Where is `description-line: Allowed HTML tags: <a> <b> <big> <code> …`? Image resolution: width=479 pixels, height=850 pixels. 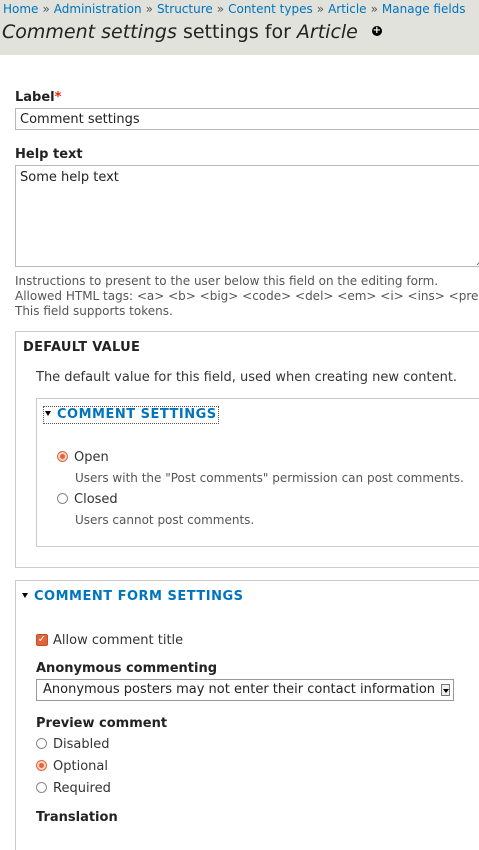 description-line: Allowed HTML tags: <a> <b> <big> <code> … is located at coordinates (247, 296).